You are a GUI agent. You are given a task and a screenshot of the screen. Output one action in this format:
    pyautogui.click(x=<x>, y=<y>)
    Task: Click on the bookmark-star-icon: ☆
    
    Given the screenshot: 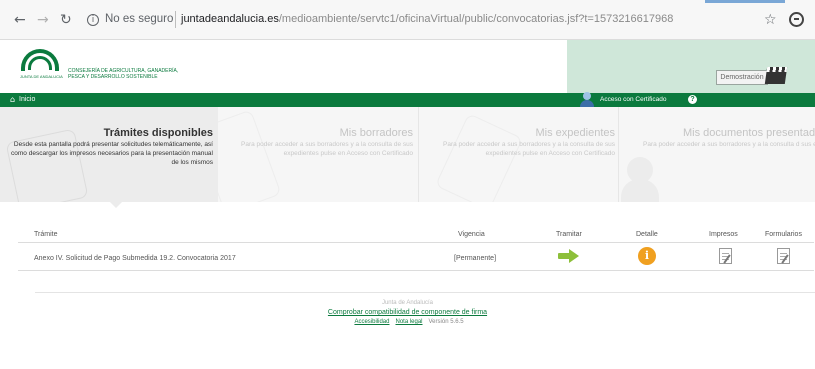 What is the action you would take?
    pyautogui.click(x=770, y=20)
    